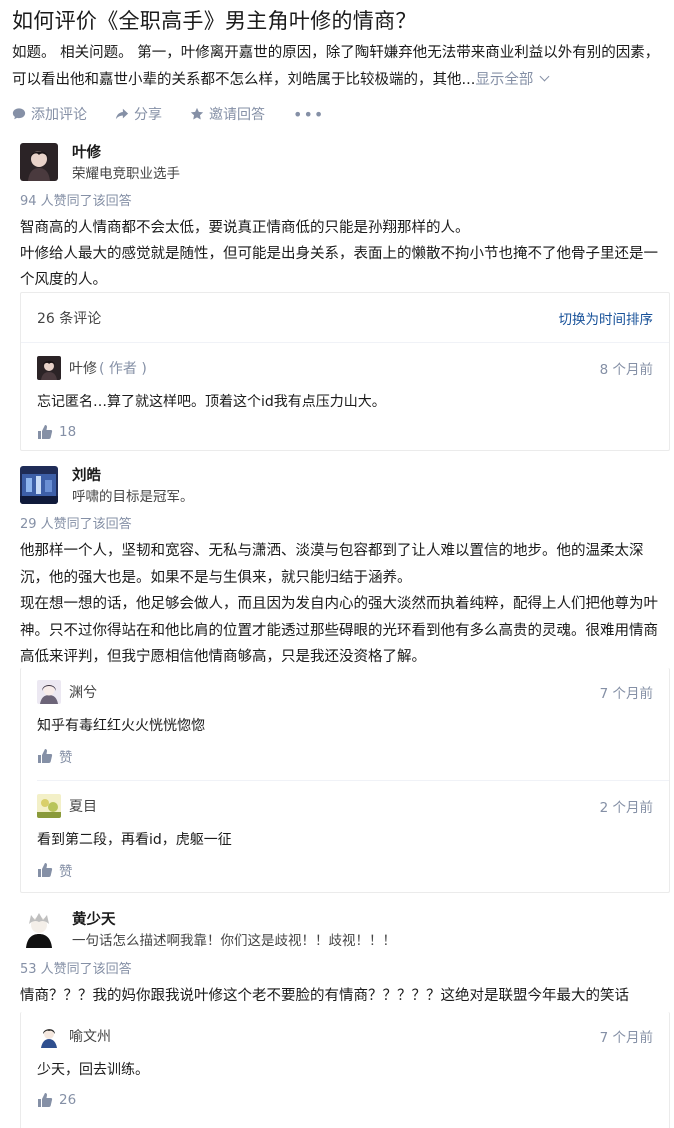 This screenshot has width=674, height=1128. What do you see at coordinates (69, 318) in the screenshot?
I see `comment-count: 26 条评论` at bounding box center [69, 318].